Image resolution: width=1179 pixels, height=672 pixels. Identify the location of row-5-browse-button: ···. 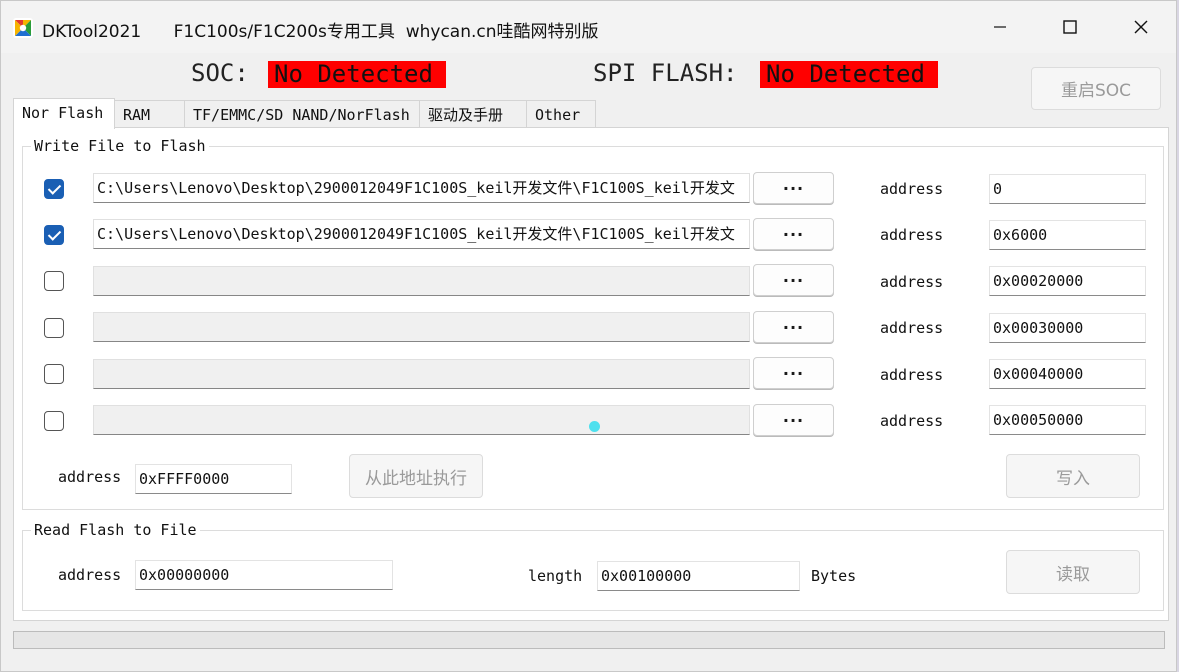
(793, 373).